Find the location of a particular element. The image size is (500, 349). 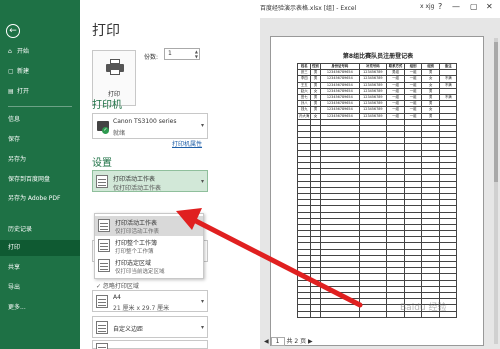

table-header-cell: 性别 is located at coordinates (315, 66).